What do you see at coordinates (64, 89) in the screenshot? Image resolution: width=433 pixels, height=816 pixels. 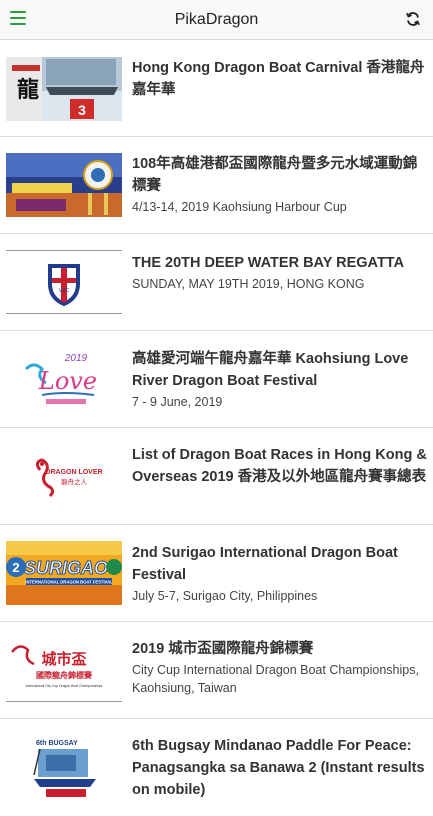 I see `hk-carnival-thumbnail: 3 龍` at bounding box center [64, 89].